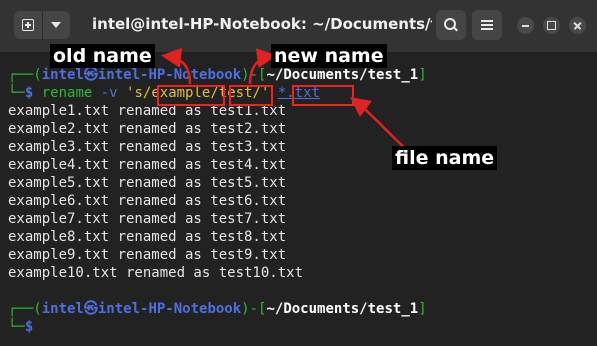 This screenshot has height=346, width=597. What do you see at coordinates (176, 66) in the screenshot?
I see `old-name-arrow` at bounding box center [176, 66].